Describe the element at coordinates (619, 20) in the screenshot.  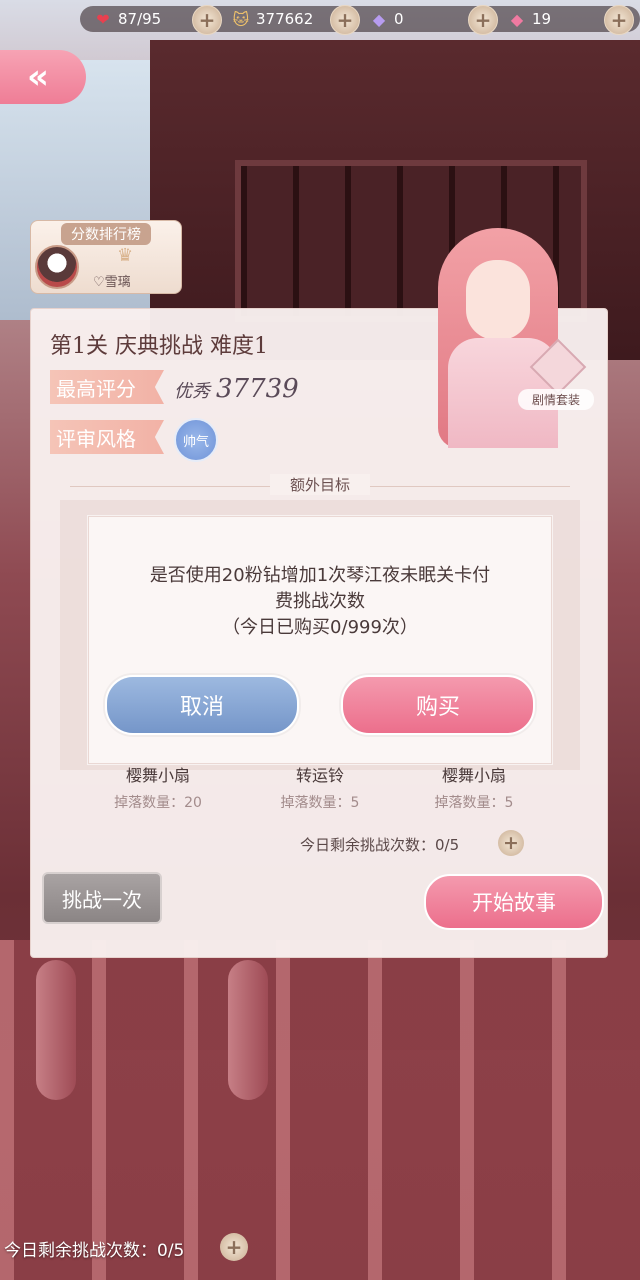
I see `add-pink-diamonds-button: +` at that location.